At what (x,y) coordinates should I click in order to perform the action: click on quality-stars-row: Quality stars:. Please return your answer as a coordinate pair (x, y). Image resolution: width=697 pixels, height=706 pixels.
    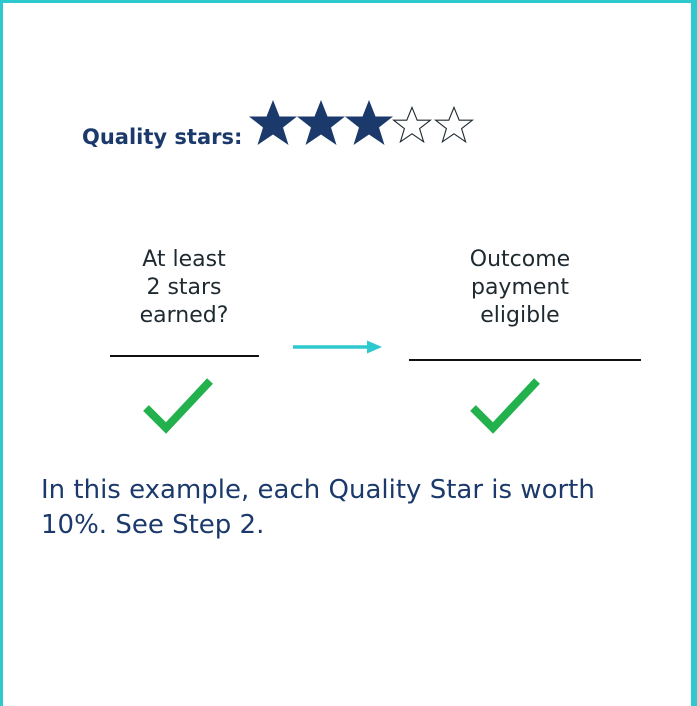
    Looking at the image, I should click on (279, 123).